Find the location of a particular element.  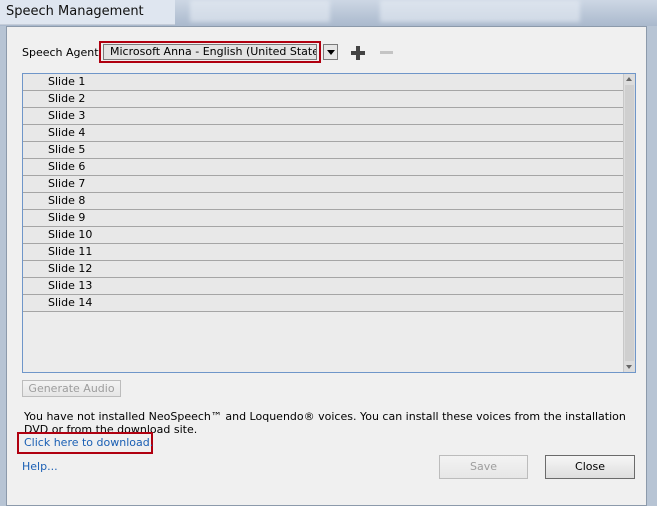

save-button: Save is located at coordinates (483, 467).